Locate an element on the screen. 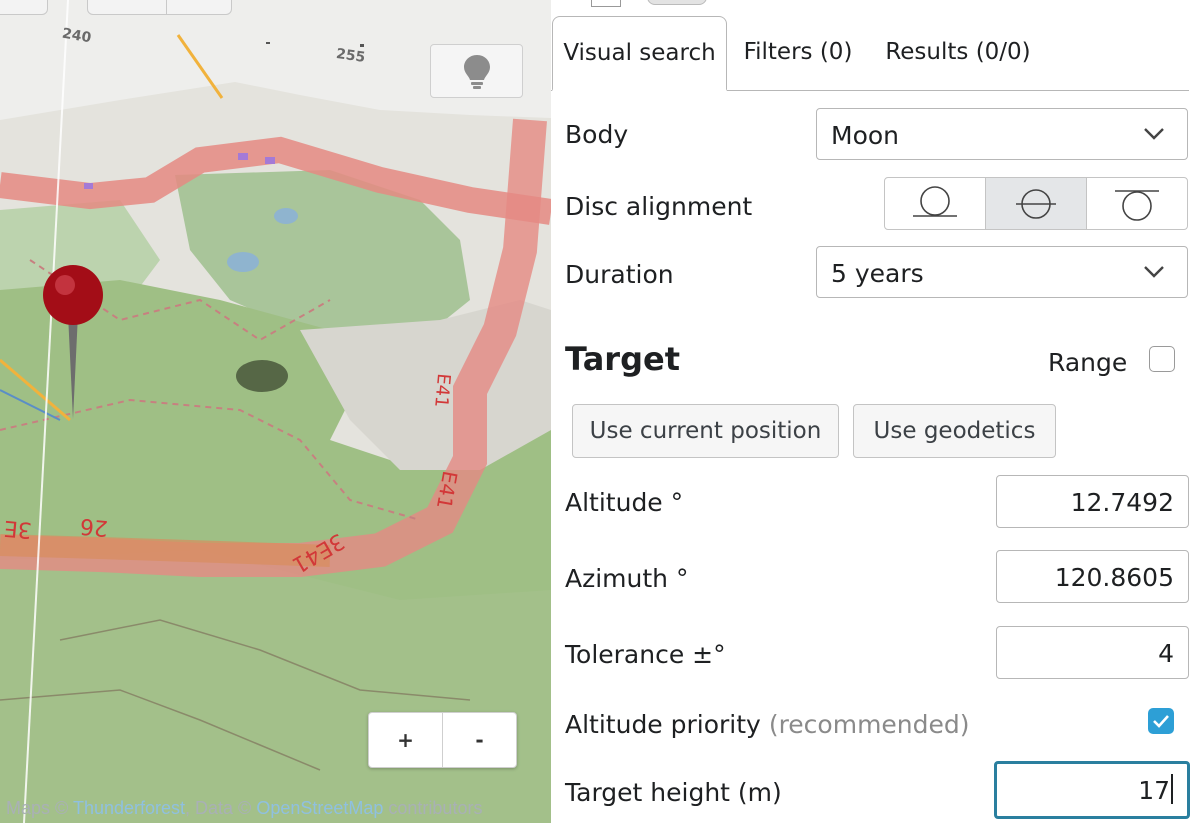  target-height-label: Target height (m) is located at coordinates (673, 792).